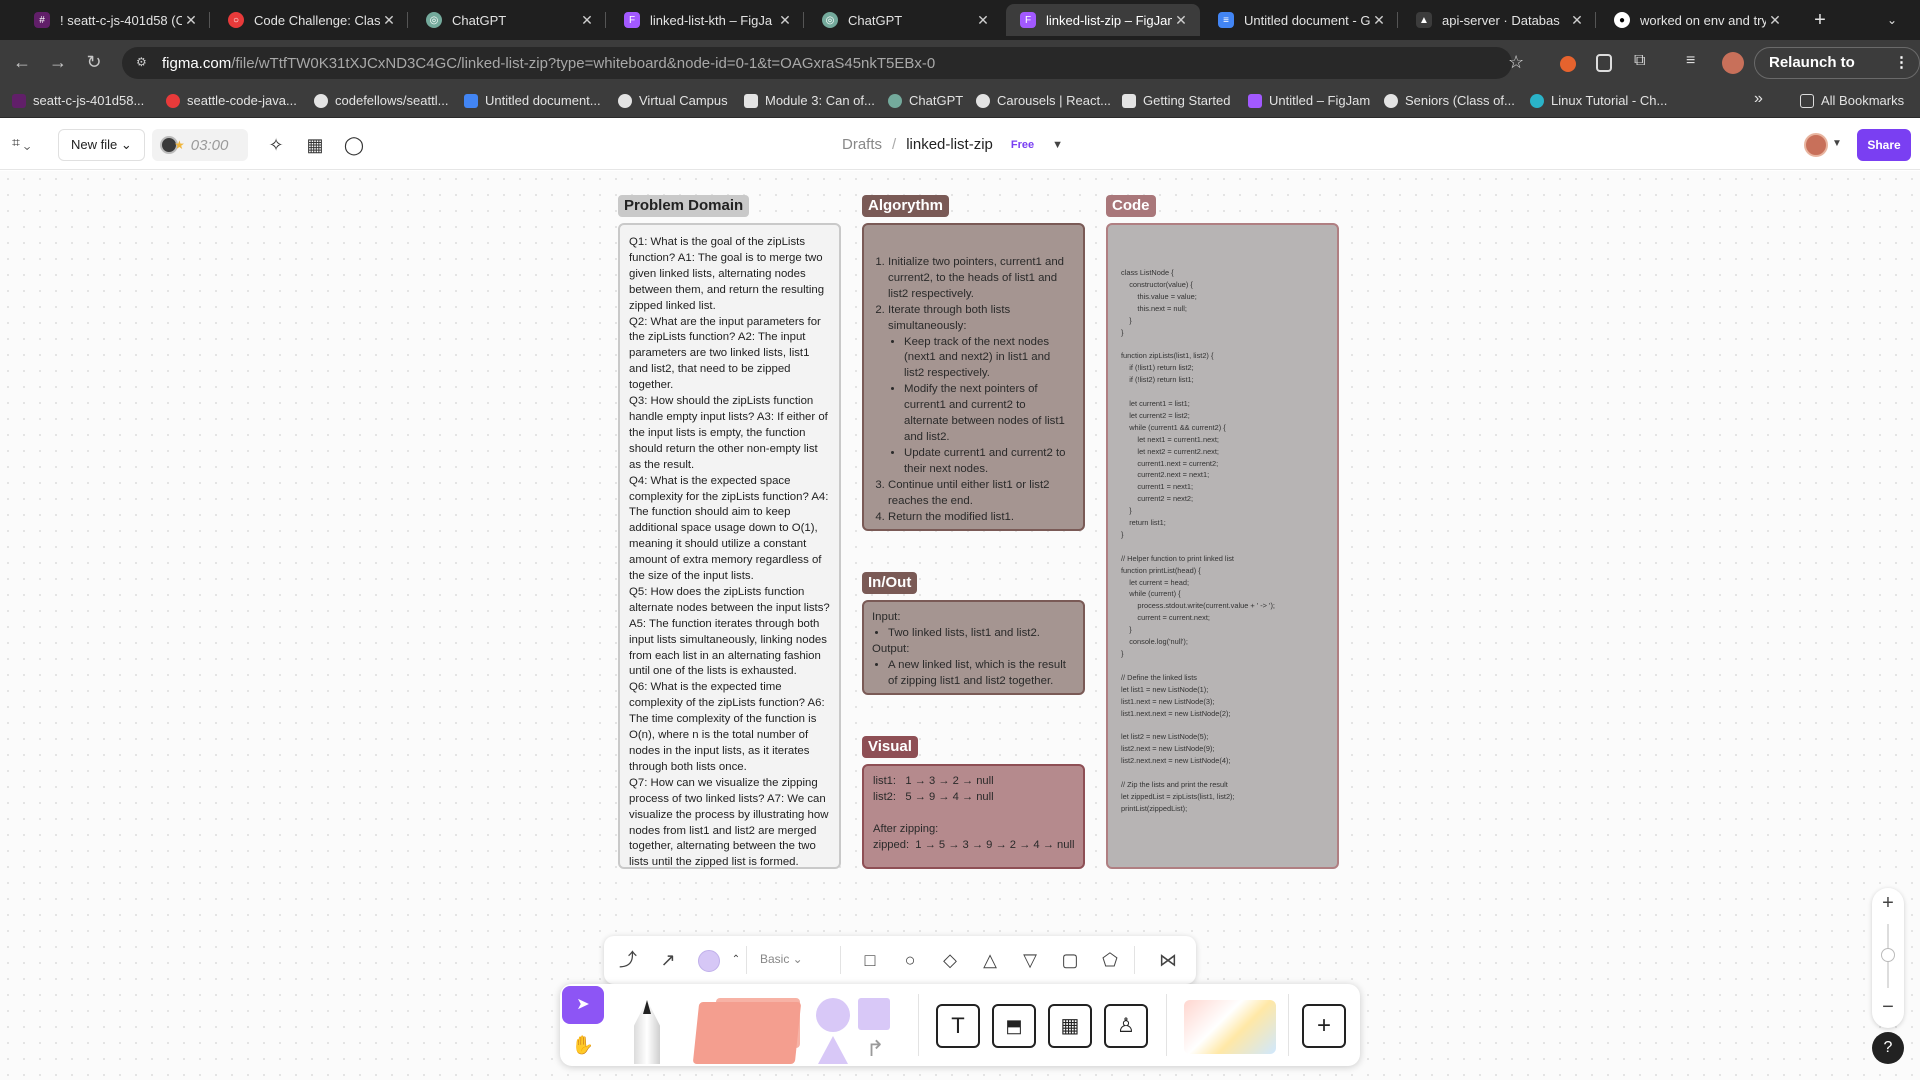 This screenshot has height=1080, width=1920. I want to click on hand-tool-icon: ✋, so click(583, 1045).